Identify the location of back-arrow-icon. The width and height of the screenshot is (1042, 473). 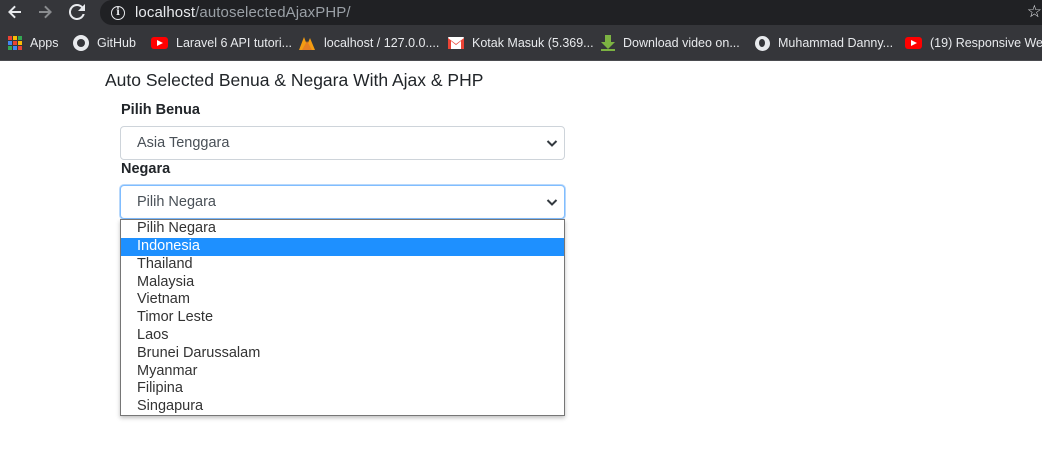
(15, 12).